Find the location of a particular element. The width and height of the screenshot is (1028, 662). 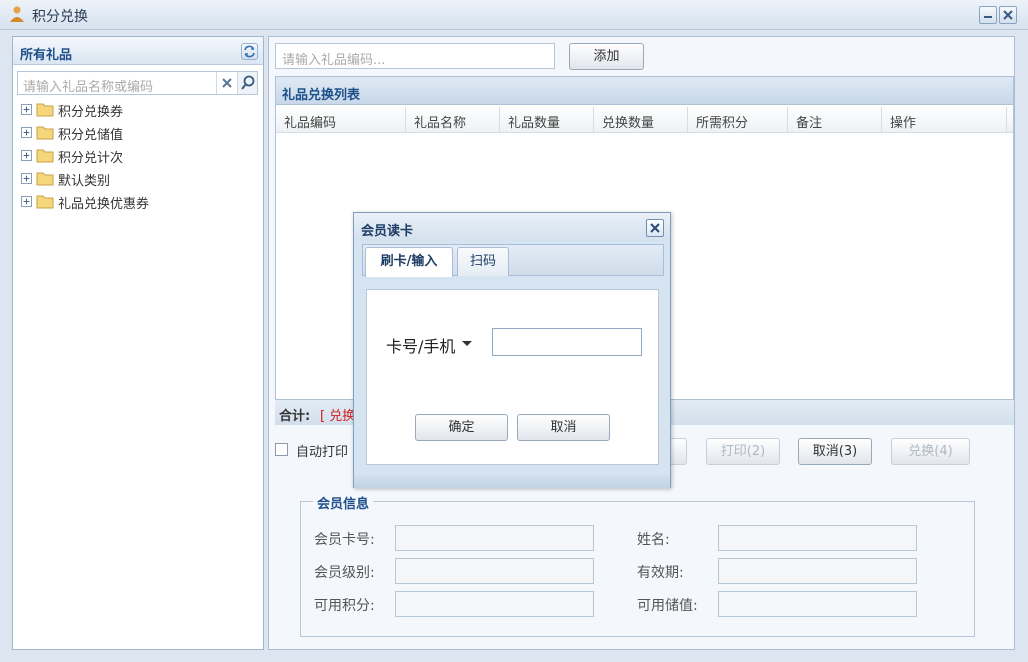

member-expiry-field is located at coordinates (817, 571).